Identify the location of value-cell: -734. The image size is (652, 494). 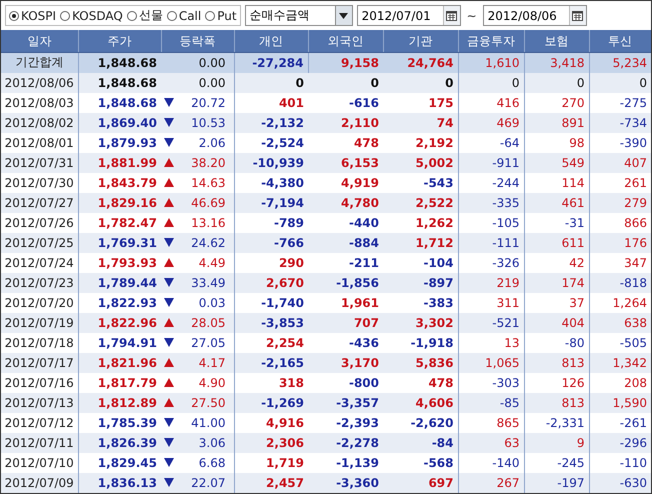
(620, 122).